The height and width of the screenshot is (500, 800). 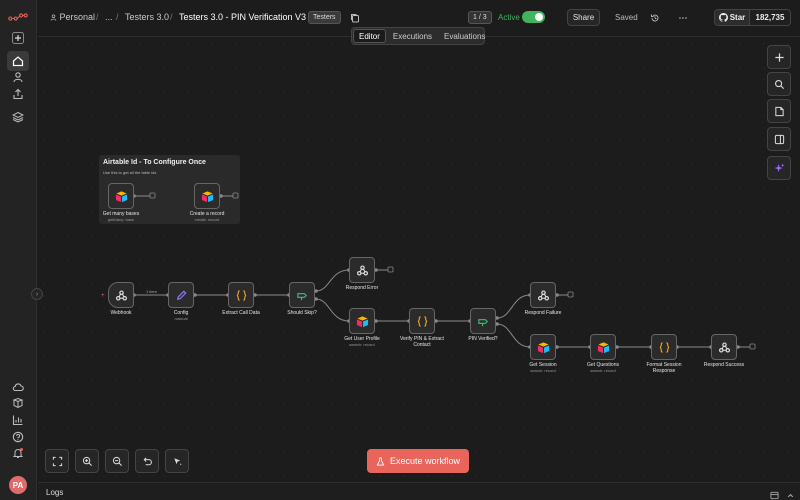 I want to click on n8n-logo-icon, so click(x=18, y=17).